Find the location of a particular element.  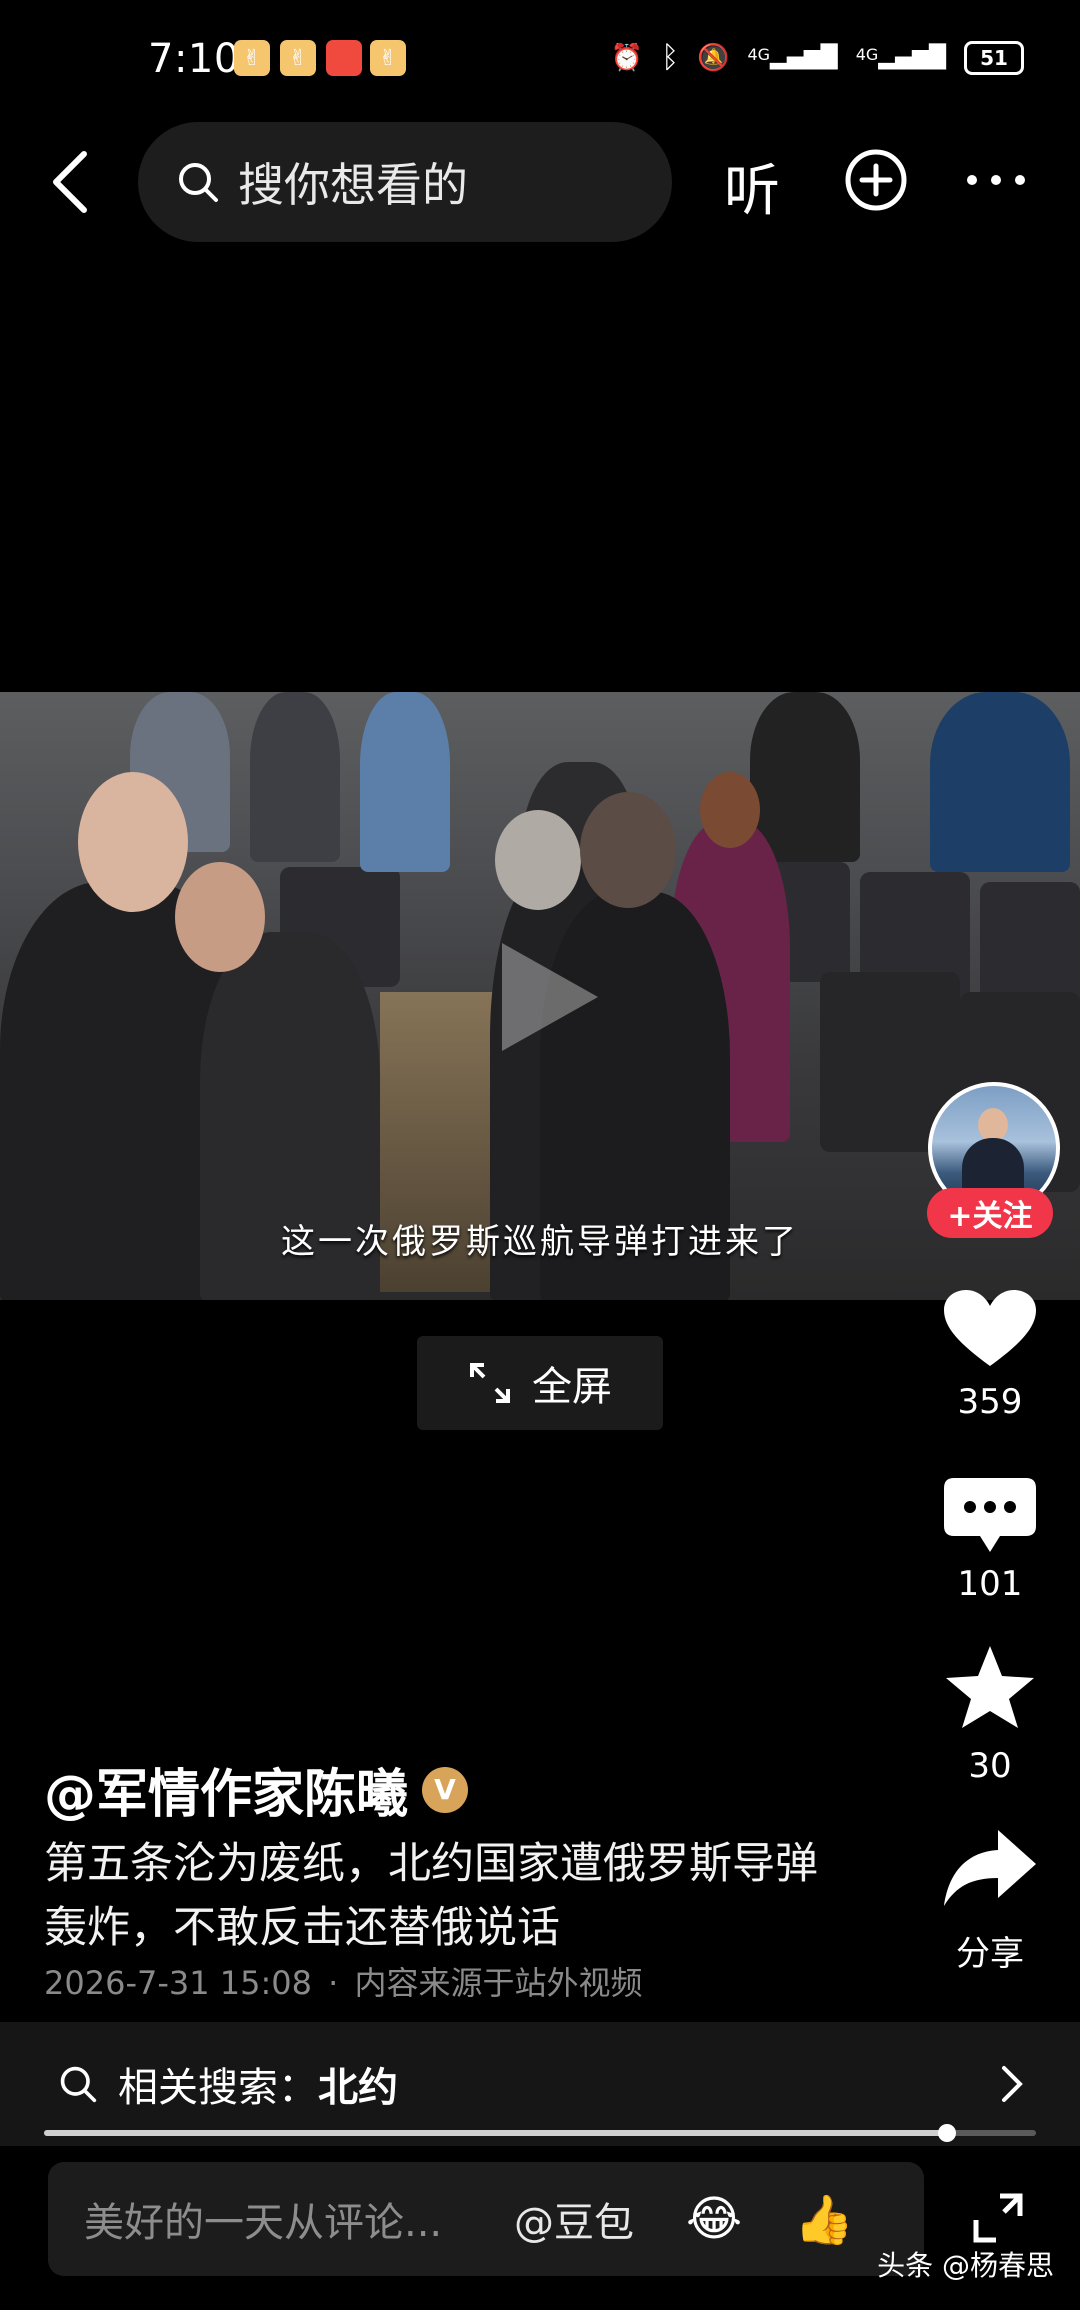

share-button is located at coordinates (990, 1870).